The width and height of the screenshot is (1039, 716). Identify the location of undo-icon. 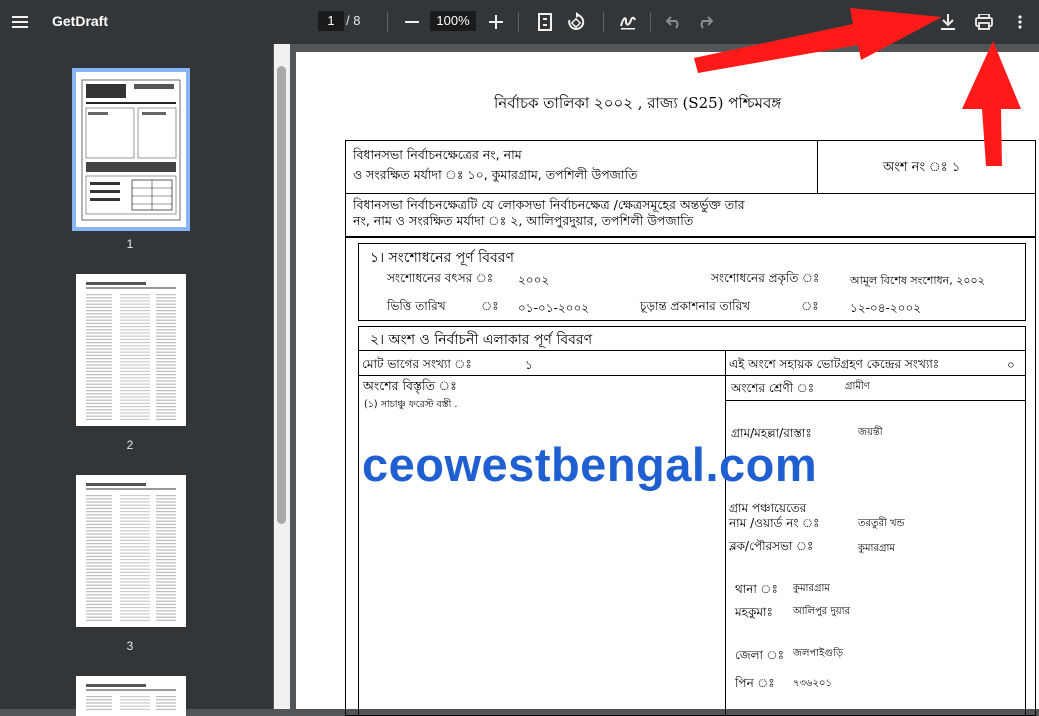
(674, 22).